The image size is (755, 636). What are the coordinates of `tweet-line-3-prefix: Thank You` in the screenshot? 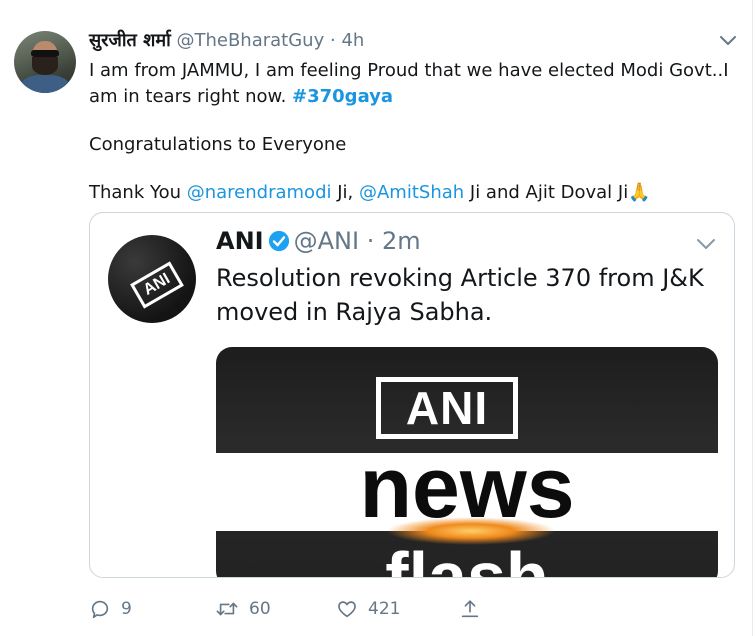 It's located at (138, 192).